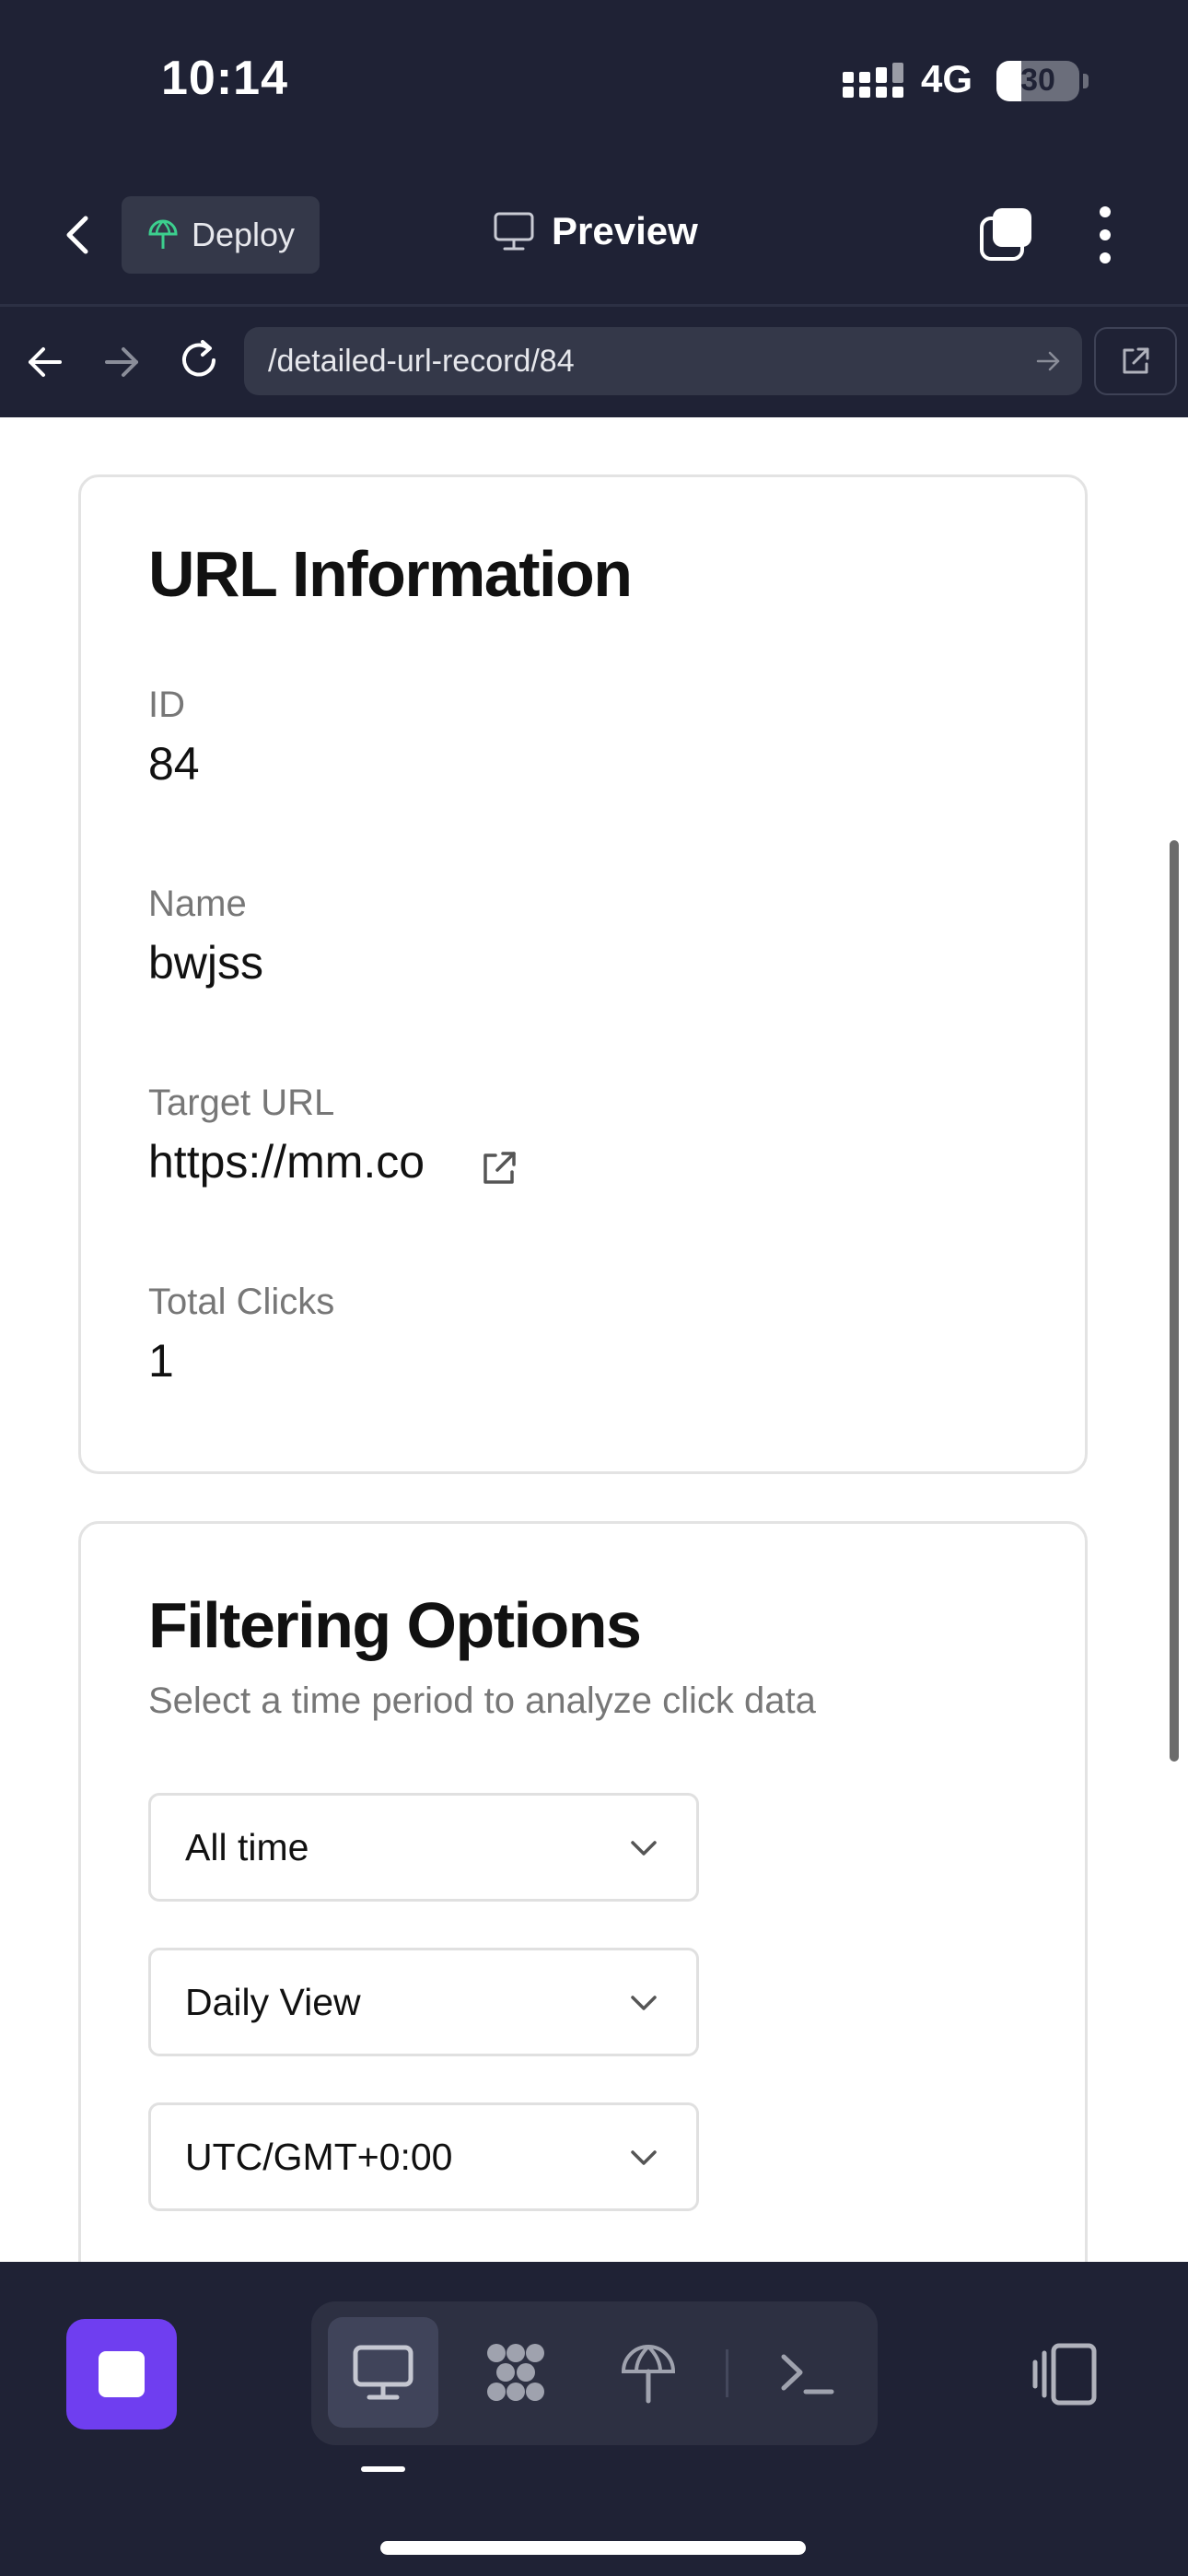 The width and height of the screenshot is (1188, 2576). I want to click on tabs-icon, so click(1007, 234).